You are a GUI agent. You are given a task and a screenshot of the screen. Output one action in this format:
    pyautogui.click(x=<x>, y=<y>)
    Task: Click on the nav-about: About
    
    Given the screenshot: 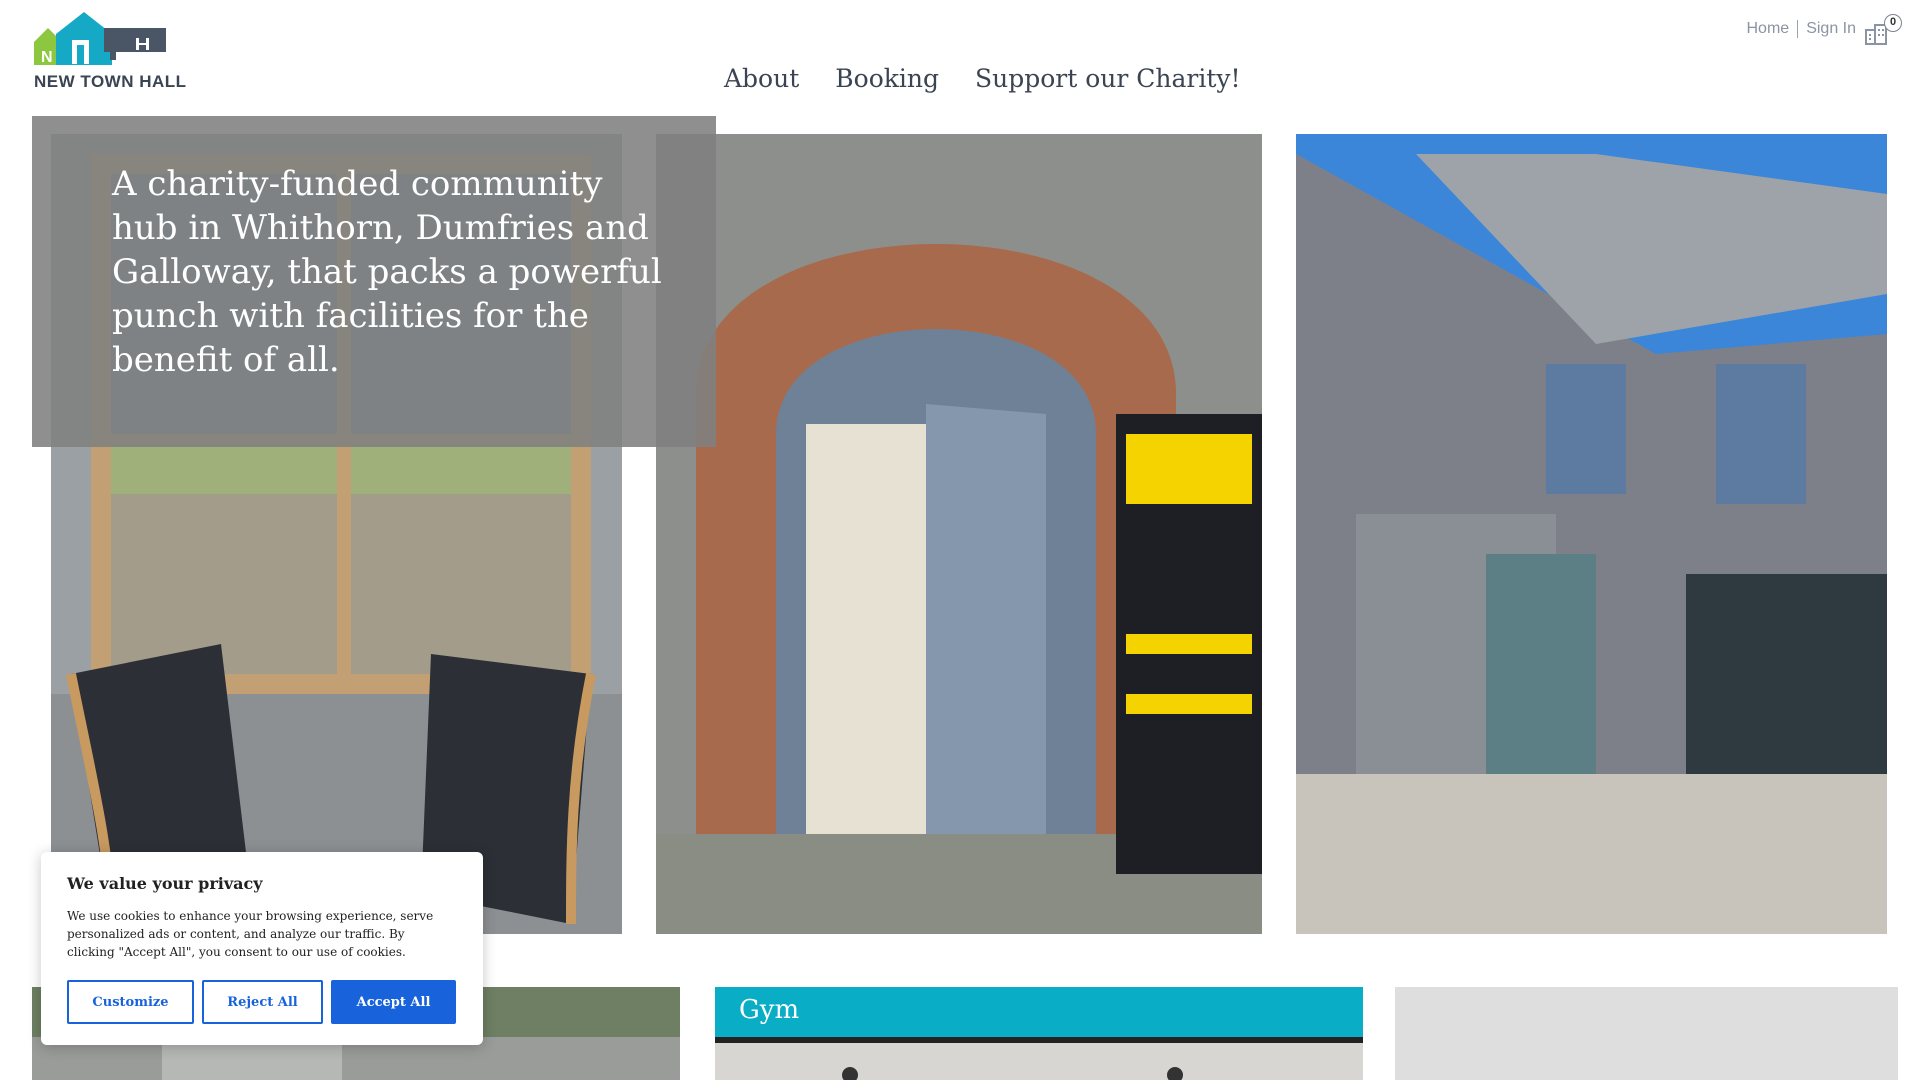 What is the action you would take?
    pyautogui.click(x=761, y=78)
    